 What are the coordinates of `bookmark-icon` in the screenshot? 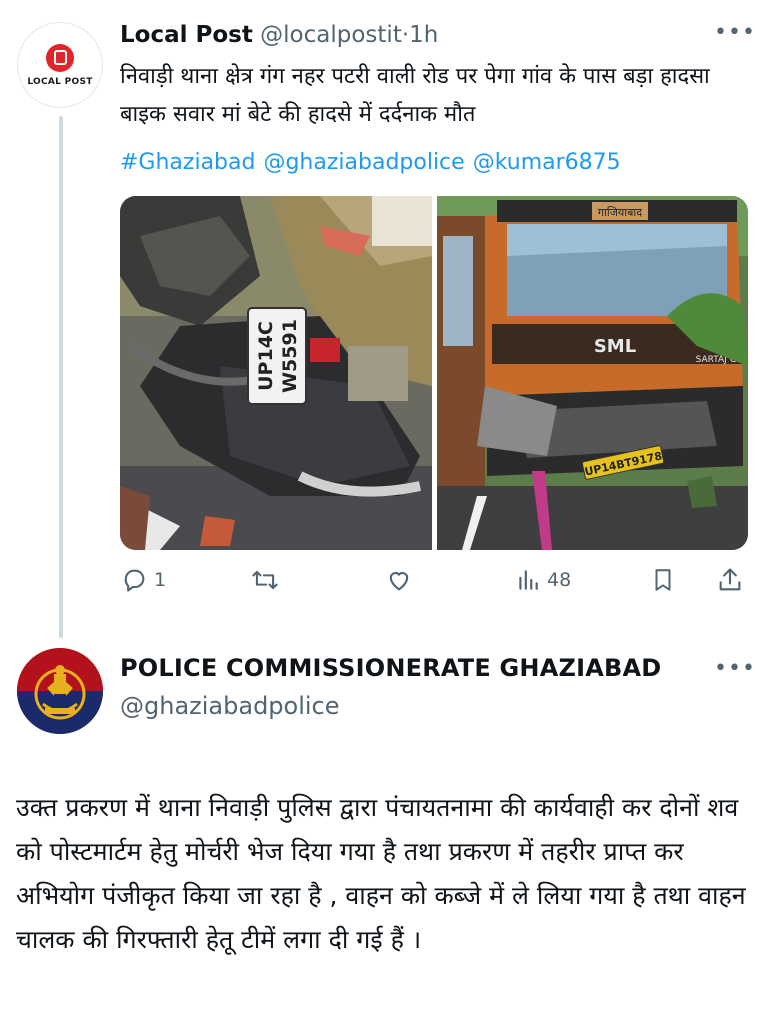 It's located at (663, 580).